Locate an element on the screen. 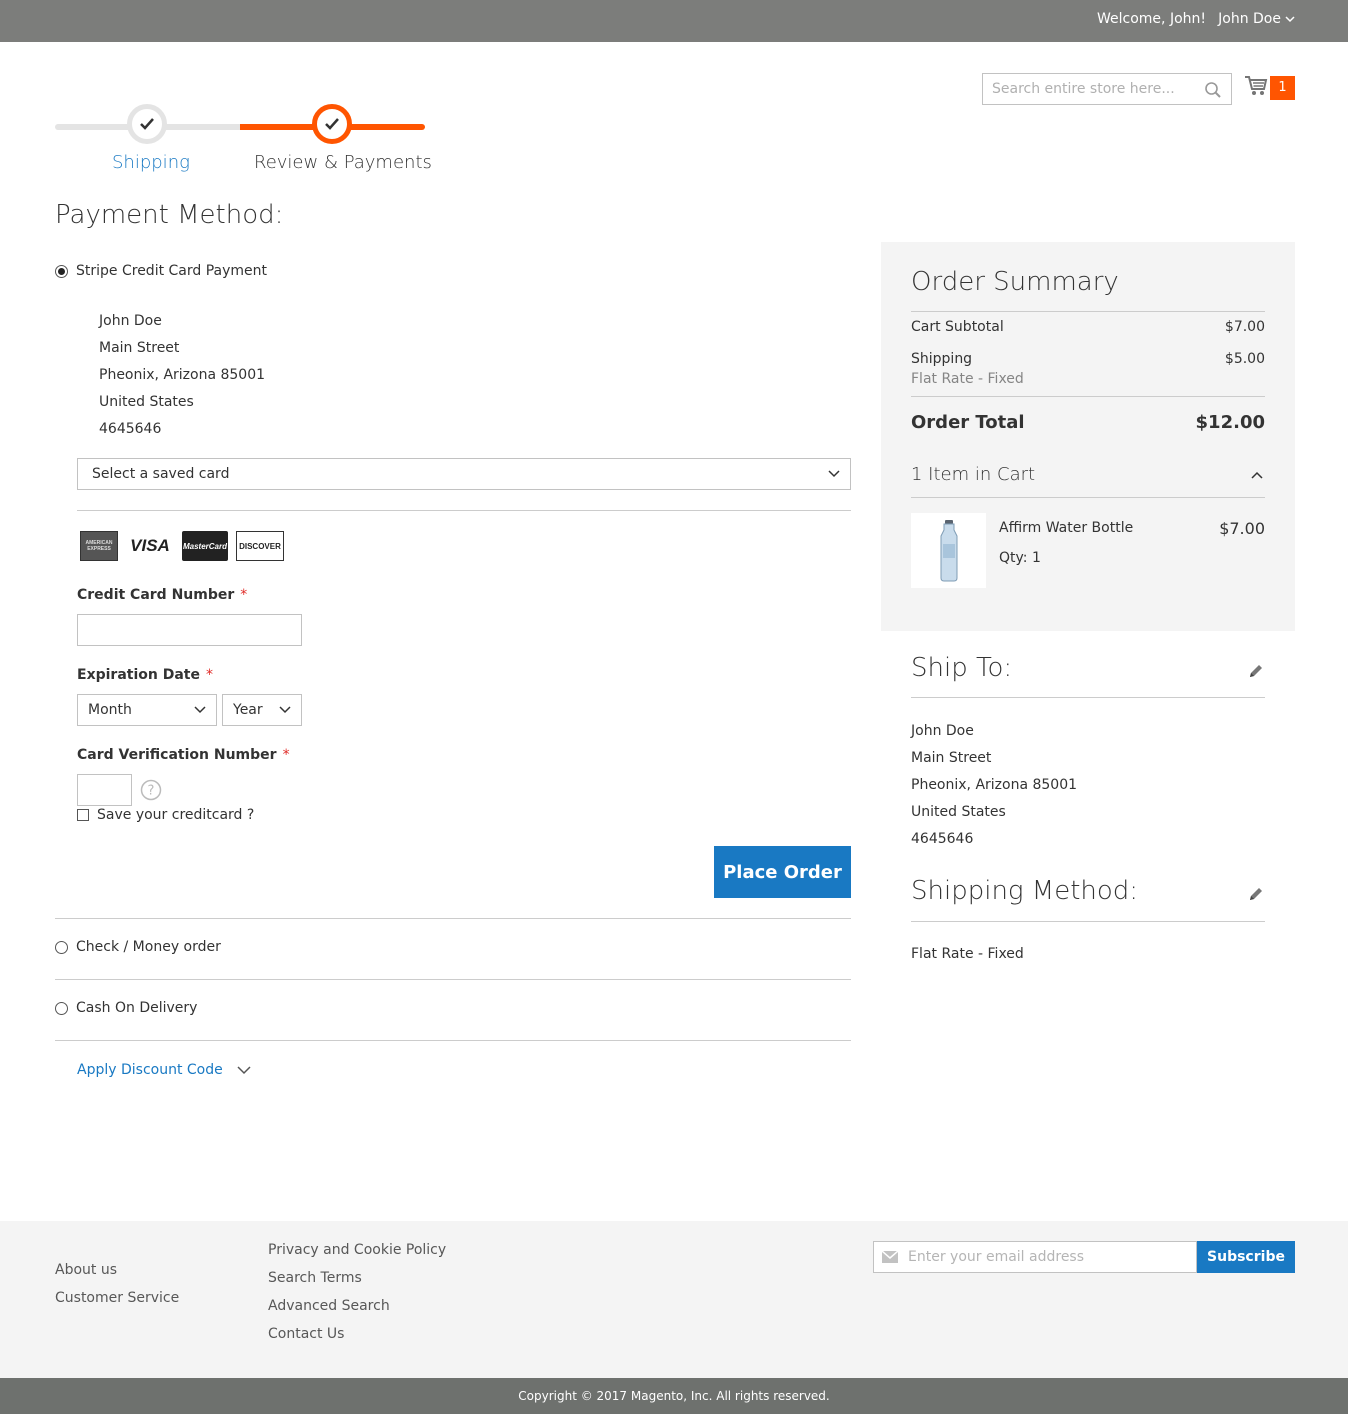 Image resolution: width=1348 pixels, height=1414 pixels. footer-link-contact: Contact Us is located at coordinates (306, 1334).